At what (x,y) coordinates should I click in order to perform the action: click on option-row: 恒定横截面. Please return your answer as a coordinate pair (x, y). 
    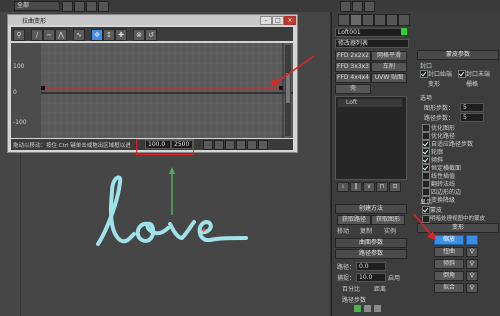
    Looking at the image, I should click on (460, 167).